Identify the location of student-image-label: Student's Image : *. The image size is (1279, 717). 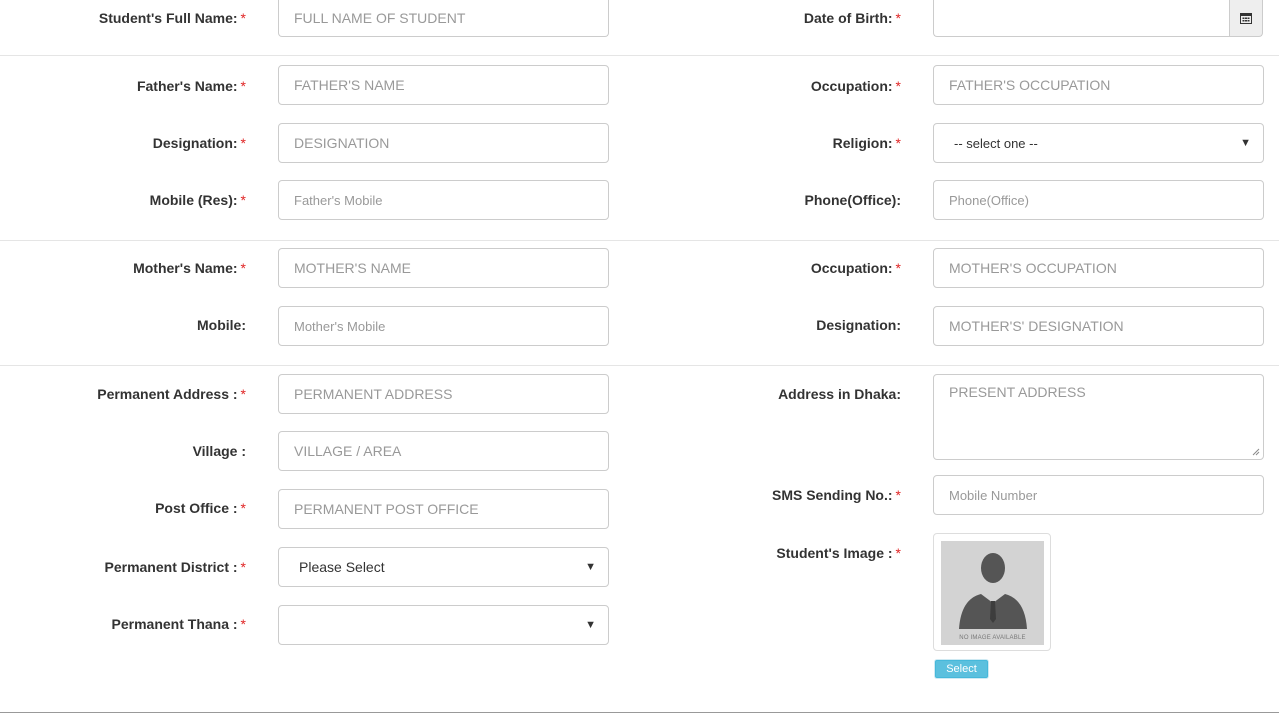
(838, 553).